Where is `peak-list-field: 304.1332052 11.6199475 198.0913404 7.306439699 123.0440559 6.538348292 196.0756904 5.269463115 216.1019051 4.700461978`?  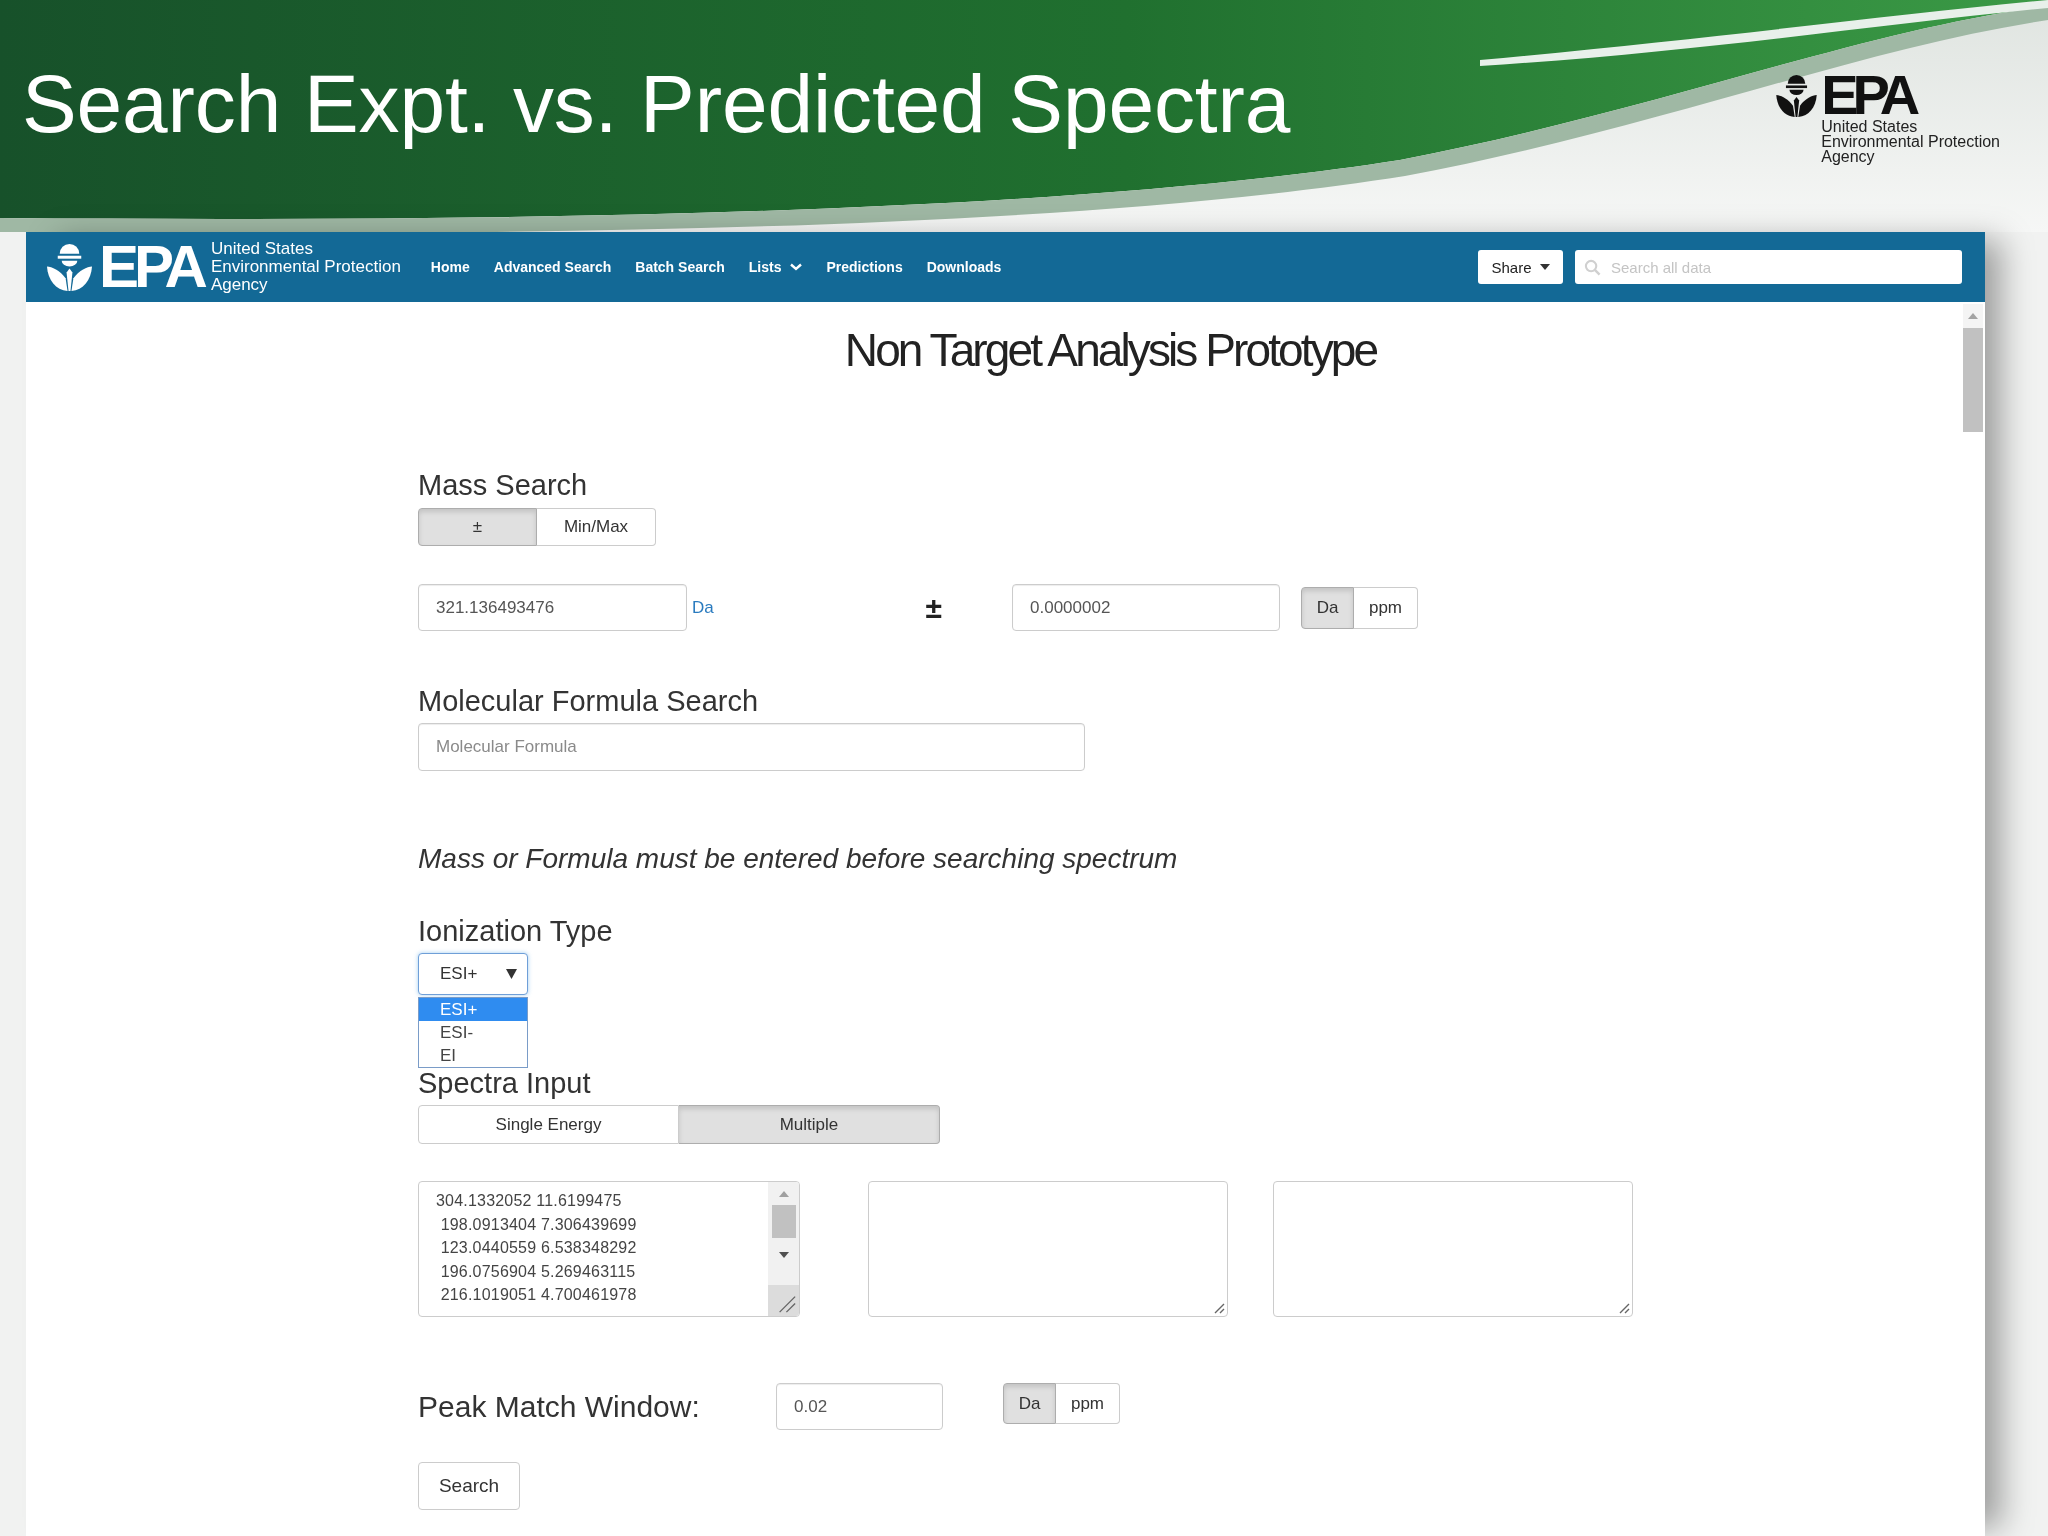 peak-list-field: 304.1332052 11.6199475 198.0913404 7.306439699 123.0440559 6.538348292 196.0756904 5.269463115 216.1019051 4.700461978 is located at coordinates (609, 1249).